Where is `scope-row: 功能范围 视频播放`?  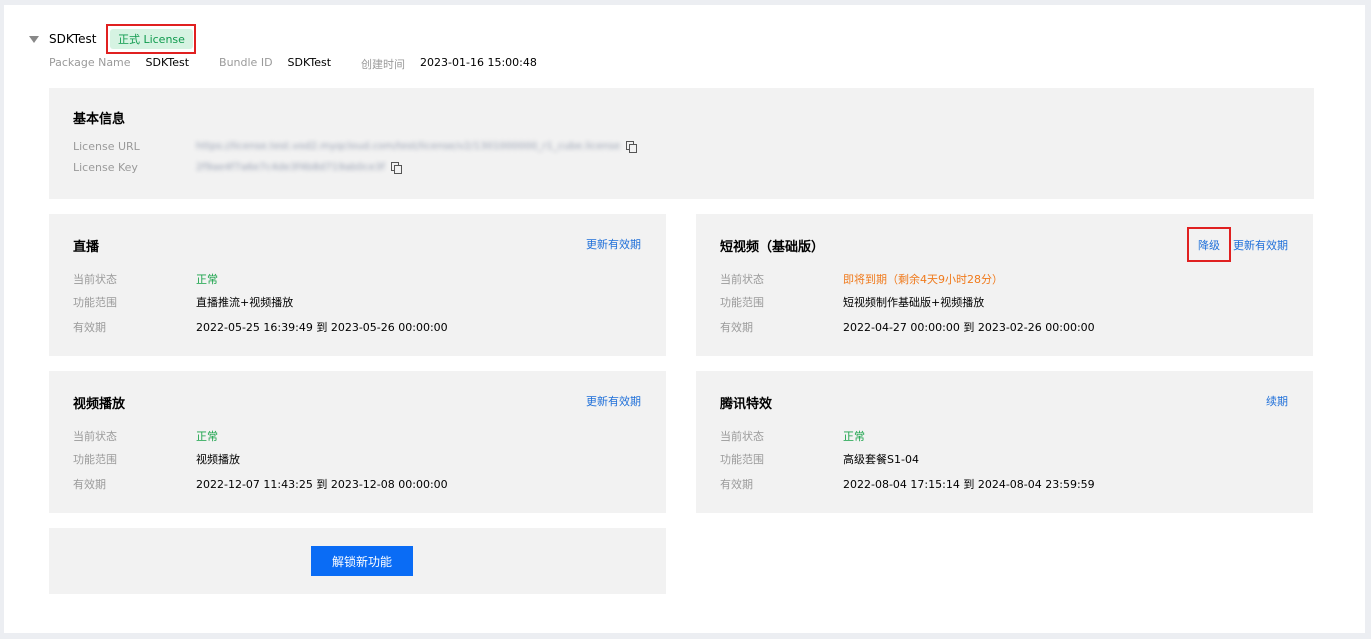 scope-row: 功能范围 视频播放 is located at coordinates (156, 459).